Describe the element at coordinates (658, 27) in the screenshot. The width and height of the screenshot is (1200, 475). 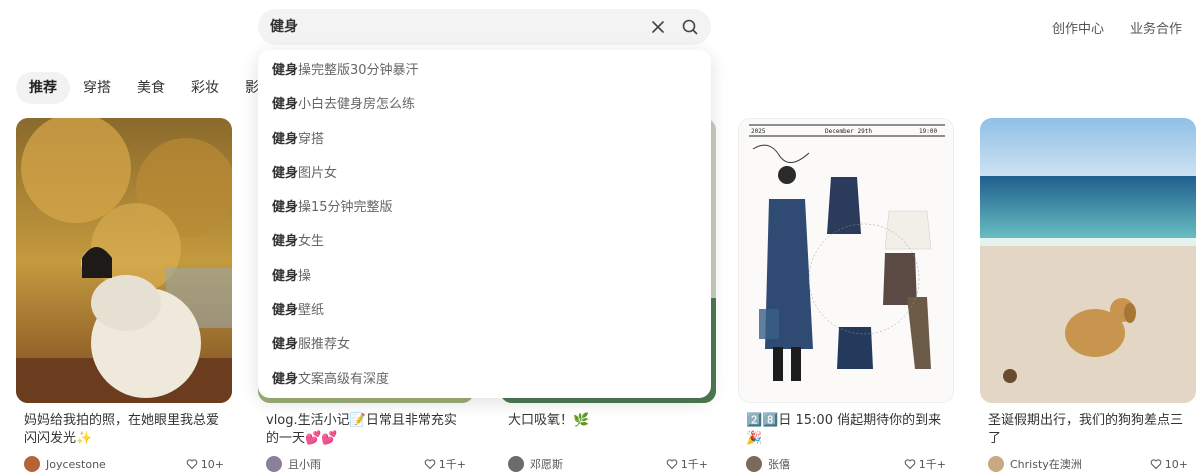
I see `close-icon` at that location.